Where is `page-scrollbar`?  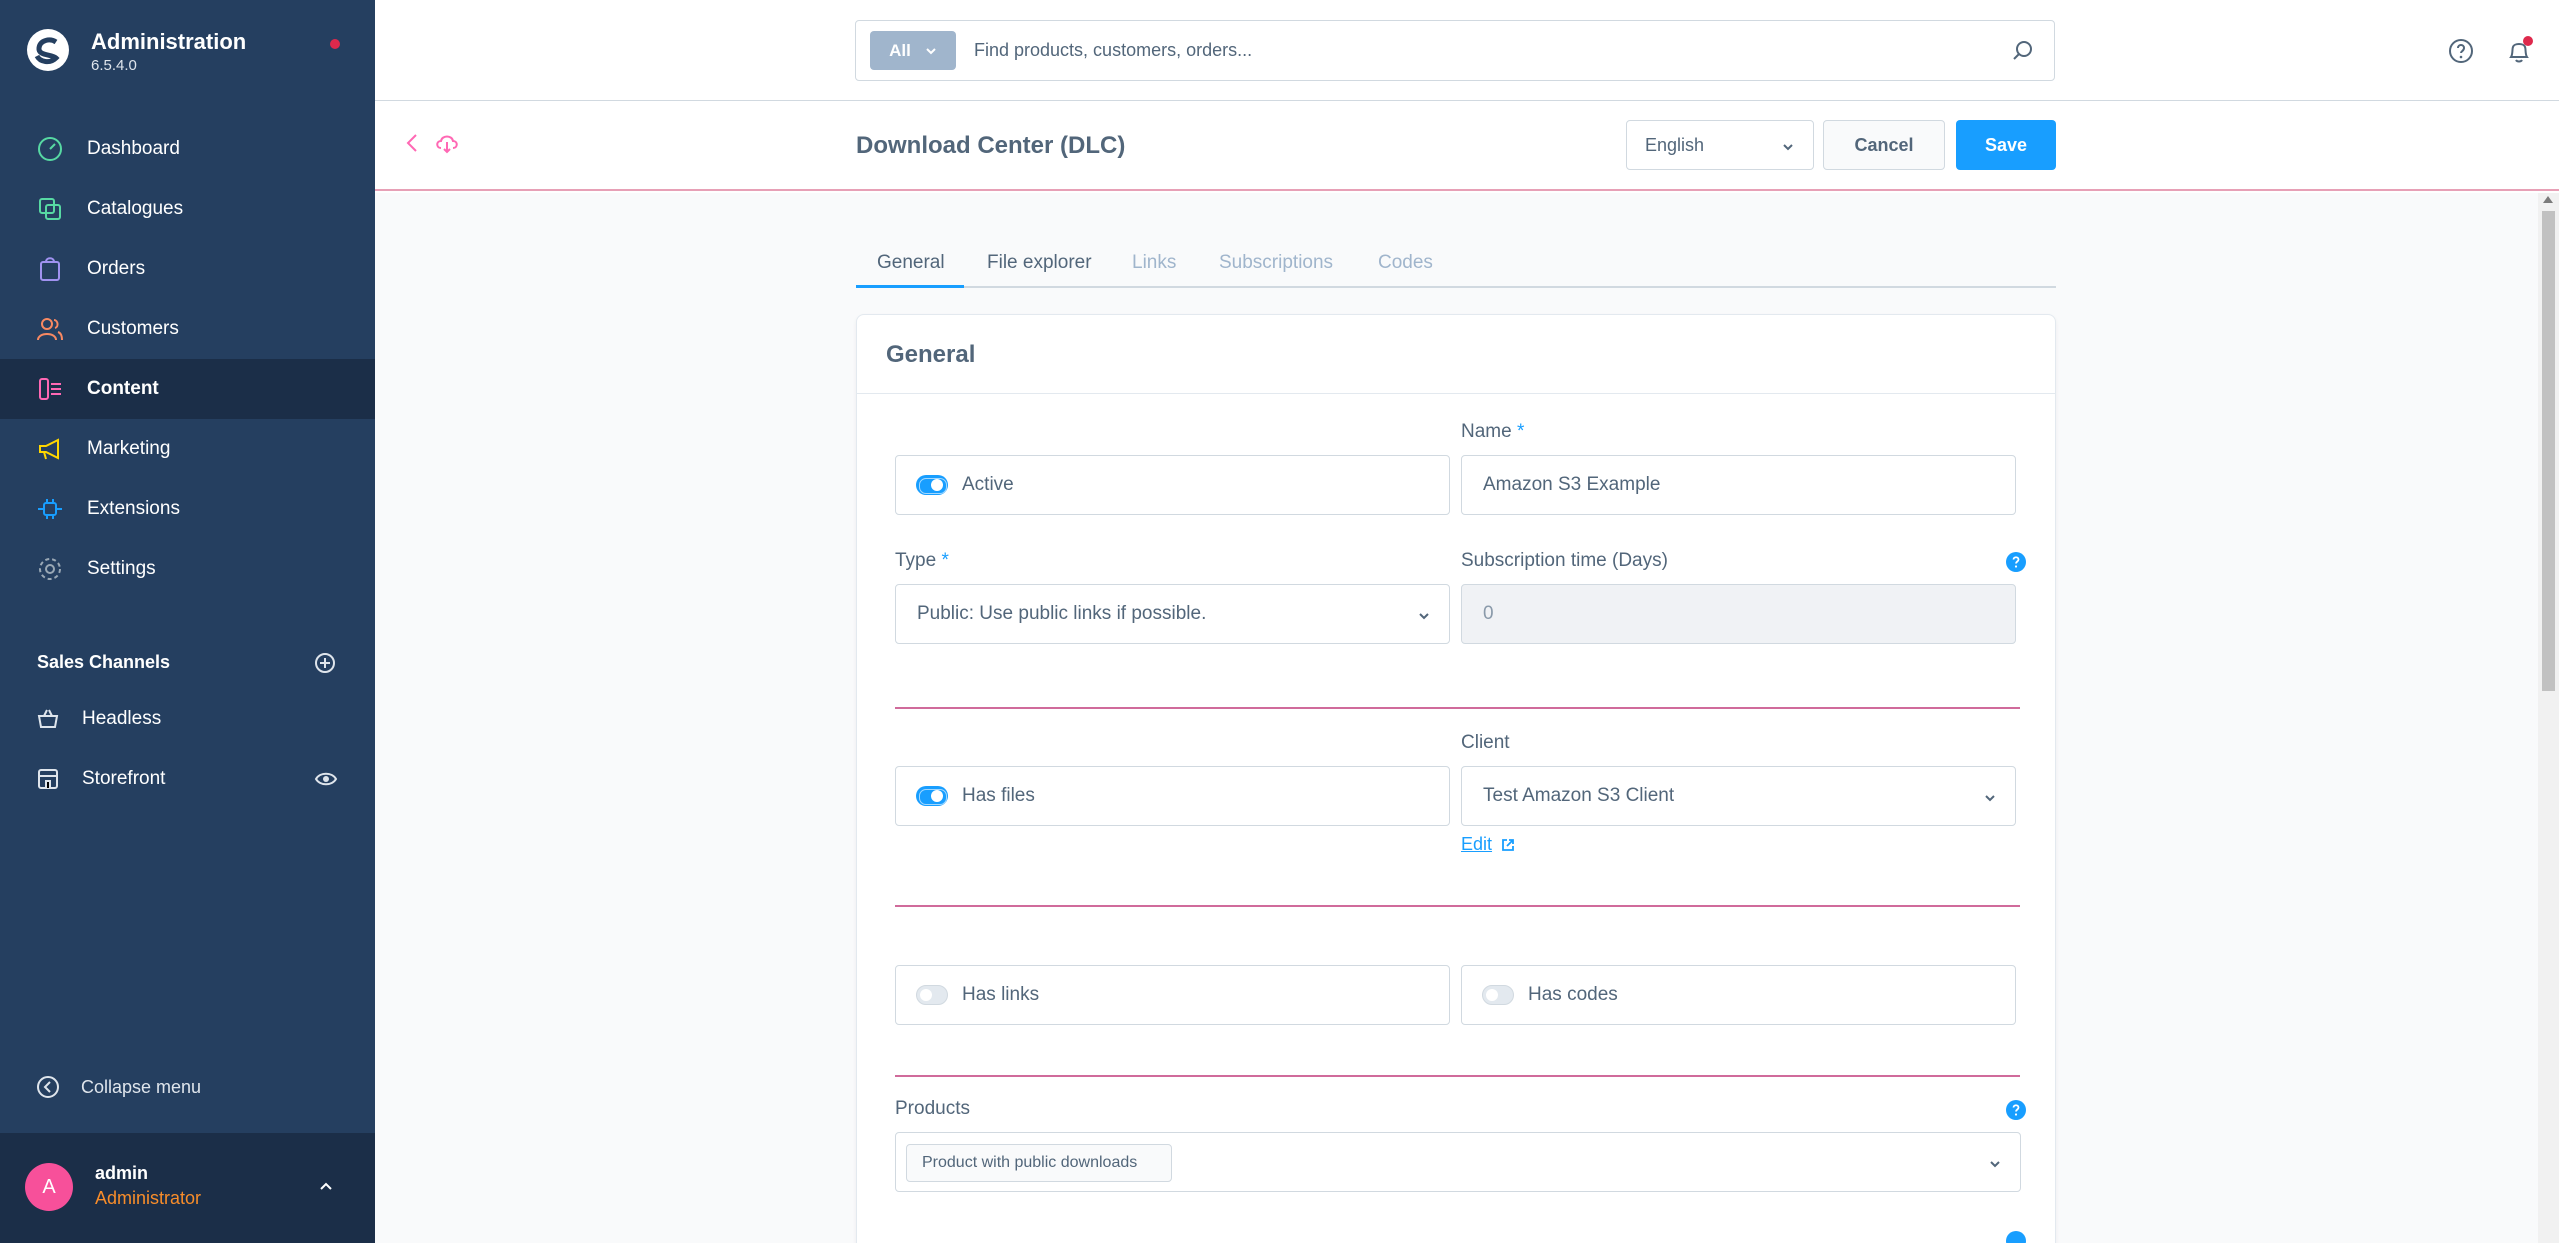 page-scrollbar is located at coordinates (2548, 718).